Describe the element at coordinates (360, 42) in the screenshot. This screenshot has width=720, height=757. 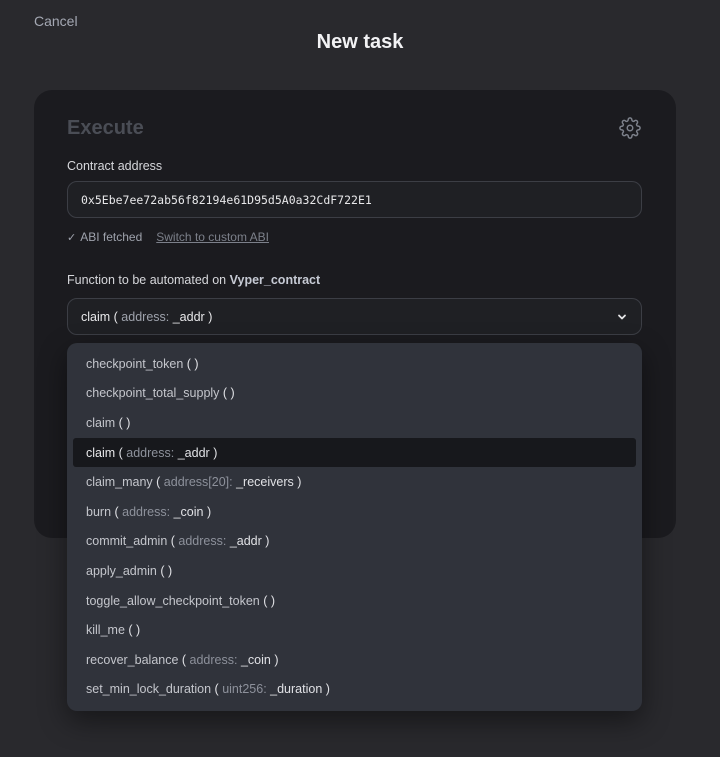
I see `page-title: New task` at that location.